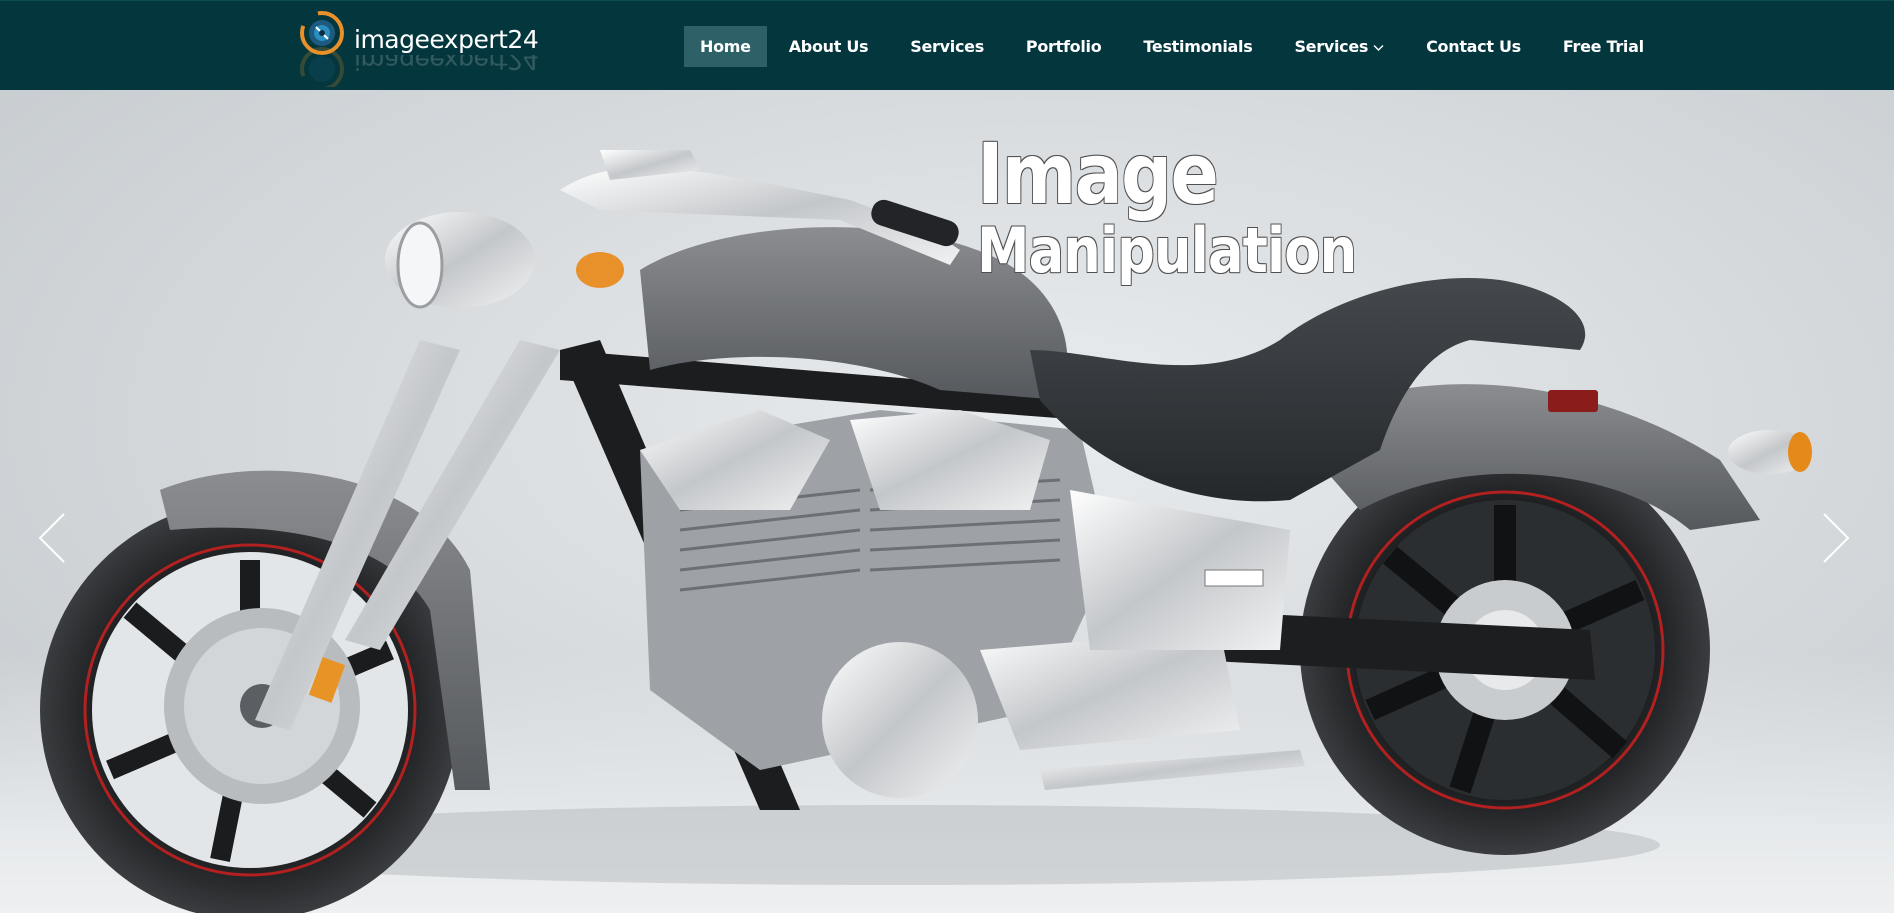 Image resolution: width=1894 pixels, height=917 pixels. What do you see at coordinates (1098, 174) in the screenshot?
I see `hero-title-line1: Image` at bounding box center [1098, 174].